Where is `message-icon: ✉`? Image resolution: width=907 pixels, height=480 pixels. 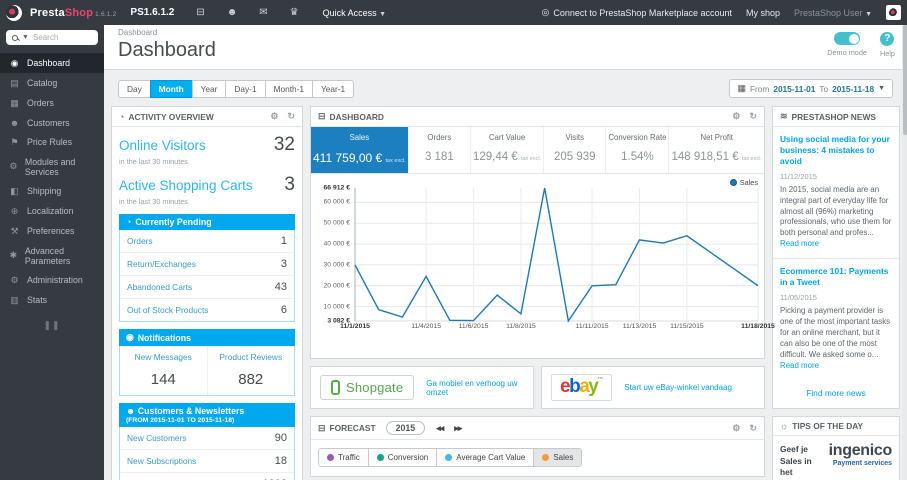
message-icon: ✉ is located at coordinates (263, 12).